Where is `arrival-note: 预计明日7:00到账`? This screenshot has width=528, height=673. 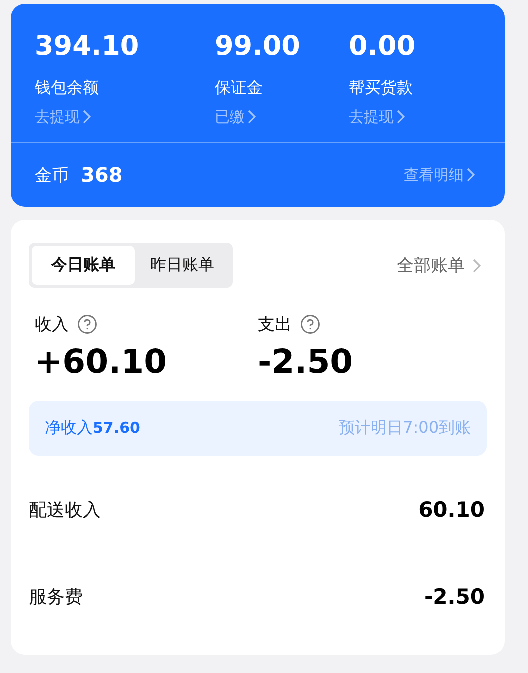
arrival-note: 预计明日7:00到账 is located at coordinates (405, 428).